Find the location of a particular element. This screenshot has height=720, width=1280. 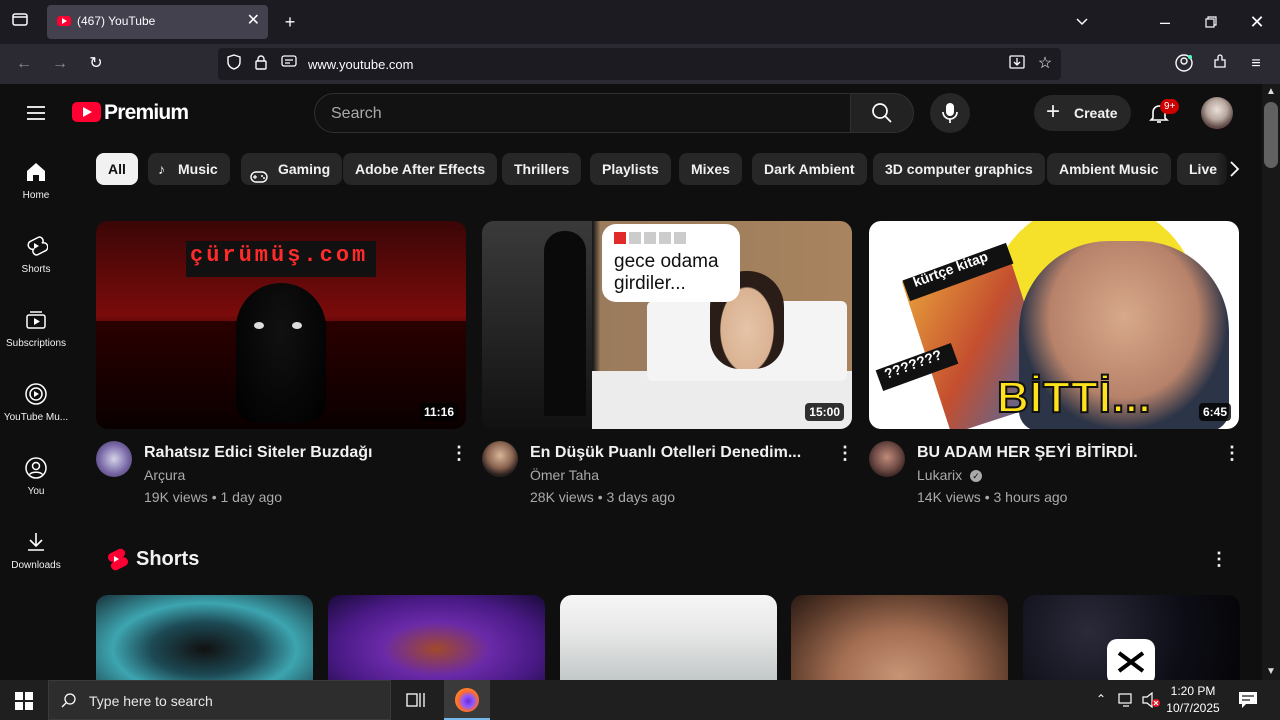

thumbnail-eye is located at coordinates (297, 325).